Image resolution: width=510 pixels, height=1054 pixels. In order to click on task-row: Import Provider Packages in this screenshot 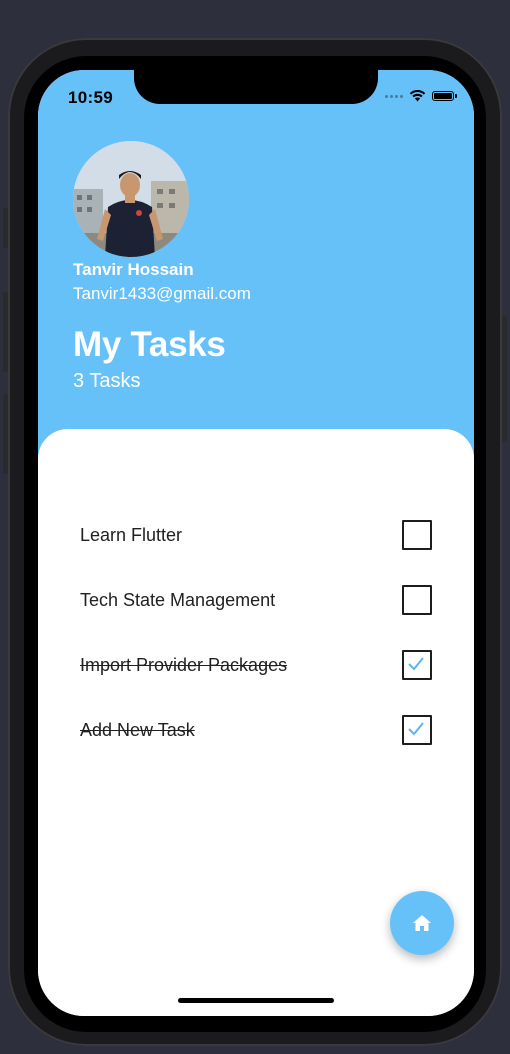, I will do `click(256, 666)`.